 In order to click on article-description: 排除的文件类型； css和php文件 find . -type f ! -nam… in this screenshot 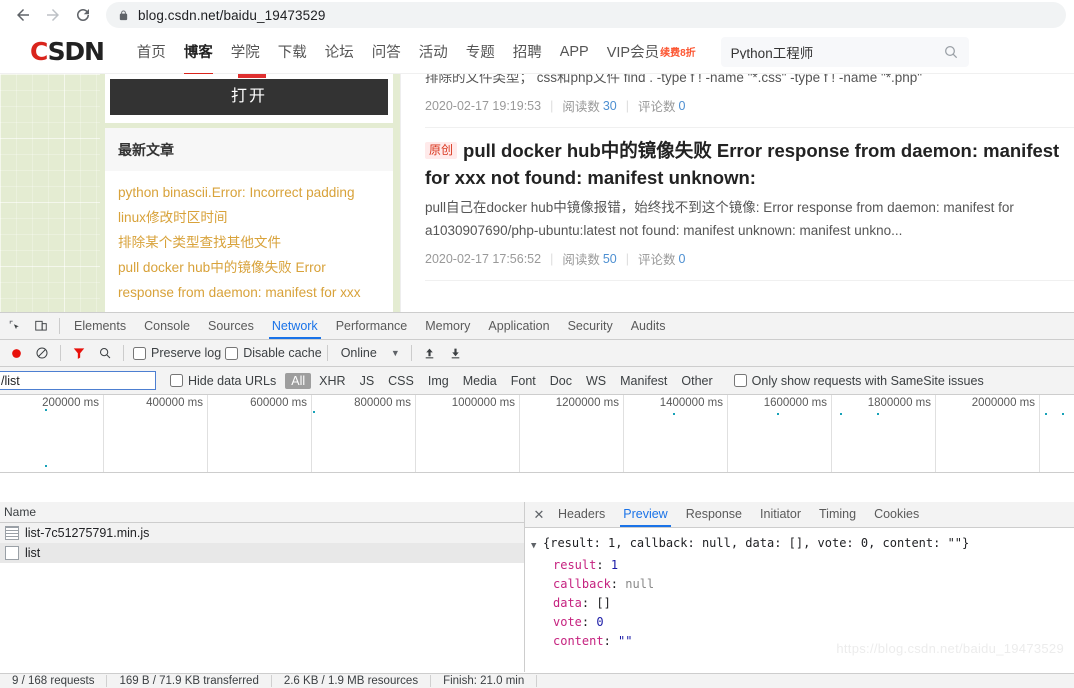, I will do `click(674, 79)`.